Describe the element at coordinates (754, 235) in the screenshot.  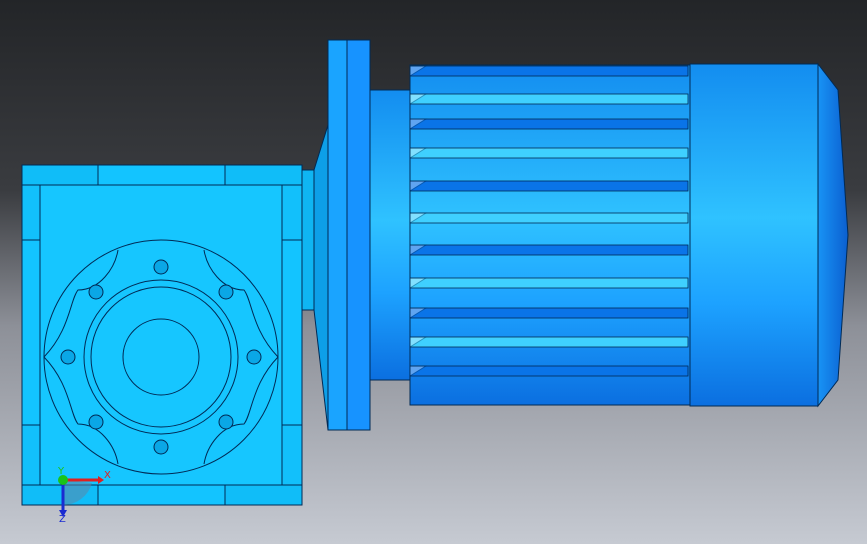
I see `fan-cover` at that location.